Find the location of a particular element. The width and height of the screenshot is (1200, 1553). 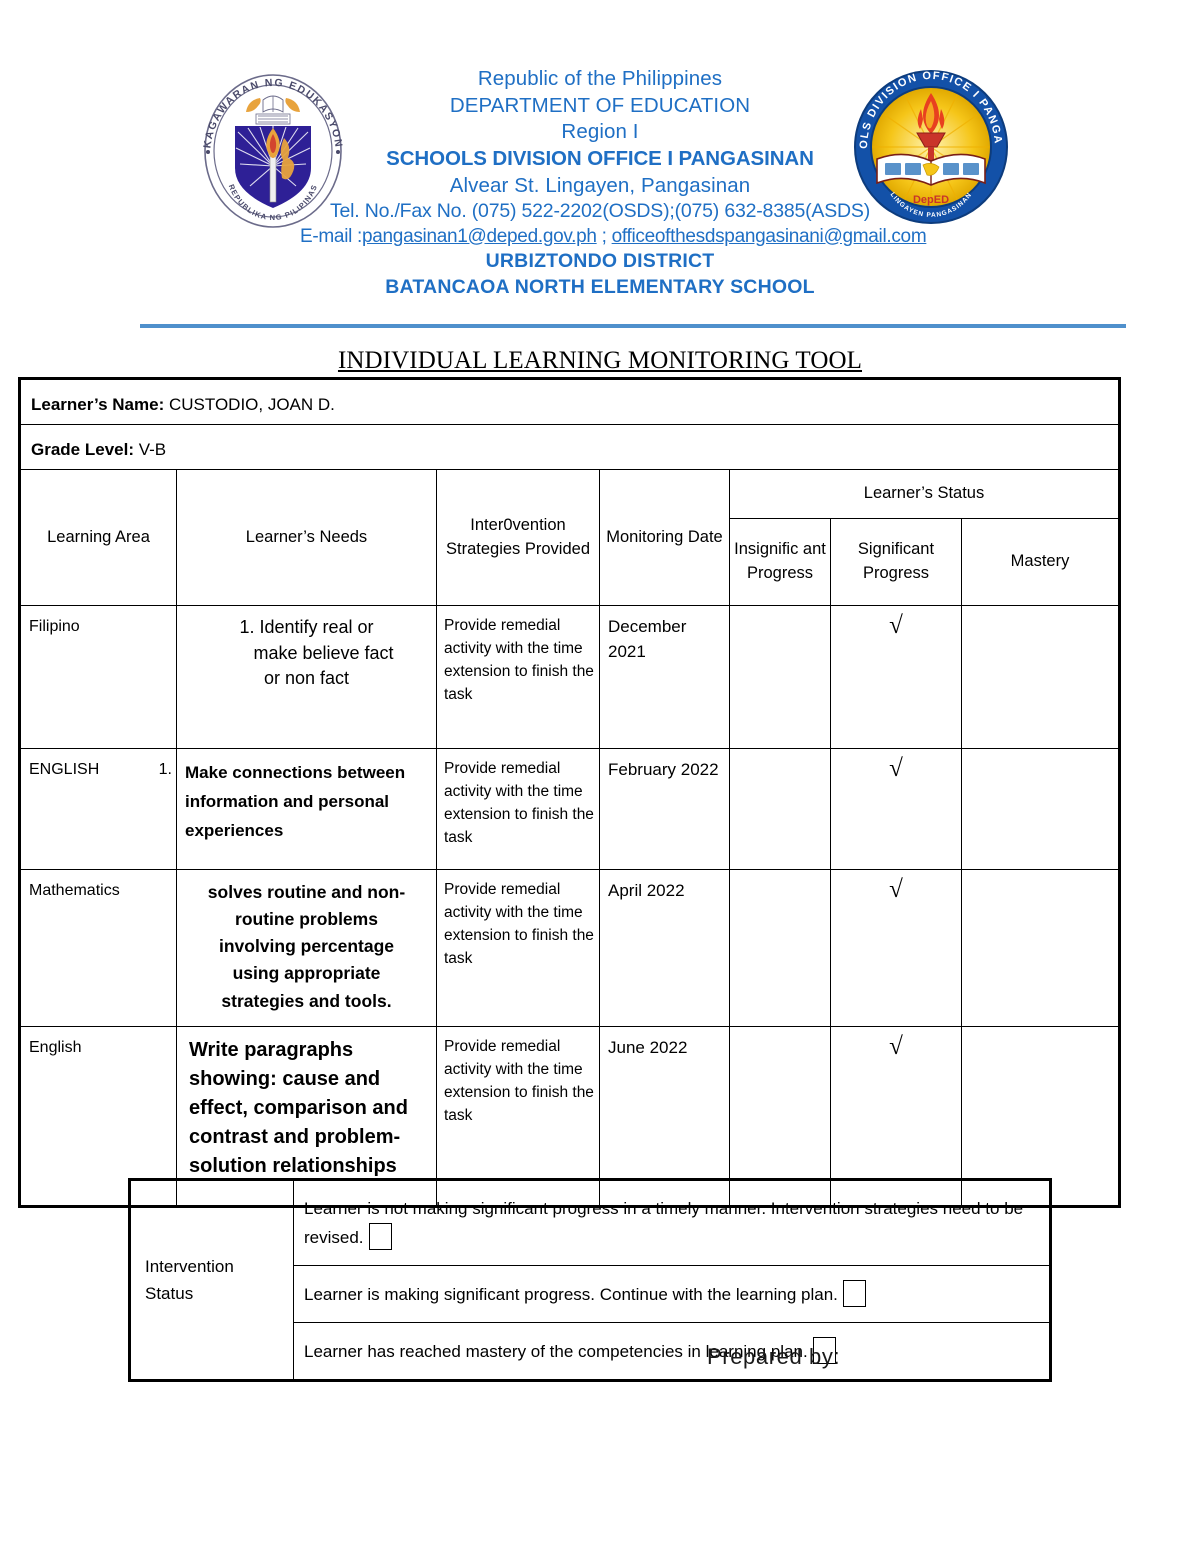

needs-line: make believe fact is located at coordinates (323, 652).